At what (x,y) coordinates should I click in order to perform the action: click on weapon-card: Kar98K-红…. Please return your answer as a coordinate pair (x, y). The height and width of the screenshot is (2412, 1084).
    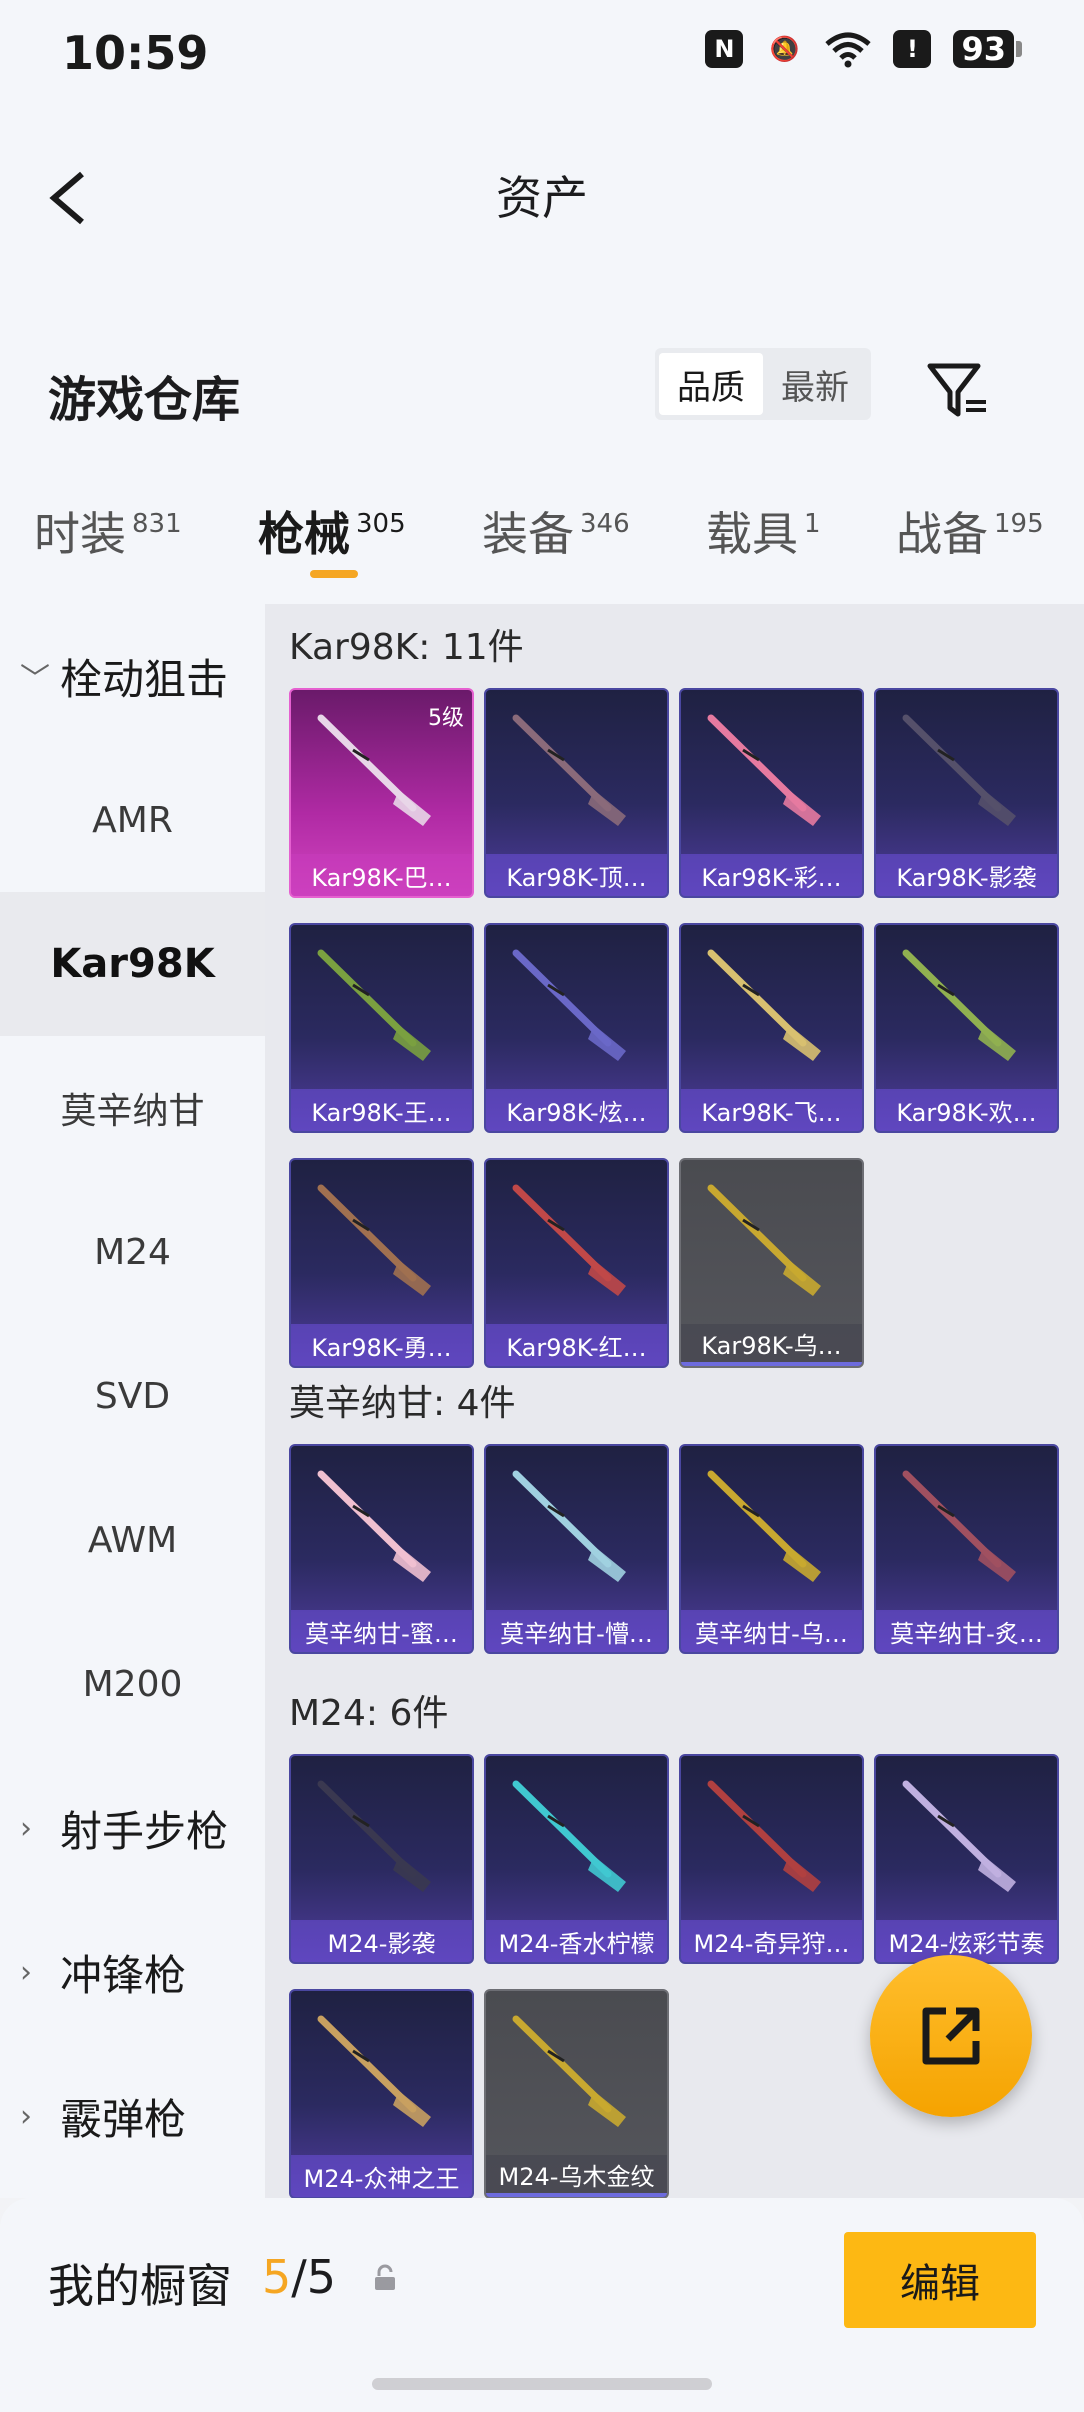
    Looking at the image, I should click on (576, 1263).